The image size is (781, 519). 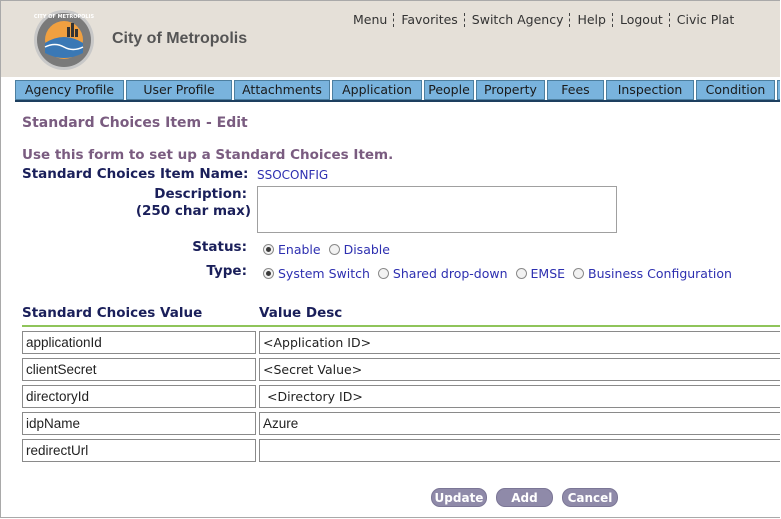 What do you see at coordinates (437, 209) in the screenshot?
I see `description-textarea` at bounding box center [437, 209].